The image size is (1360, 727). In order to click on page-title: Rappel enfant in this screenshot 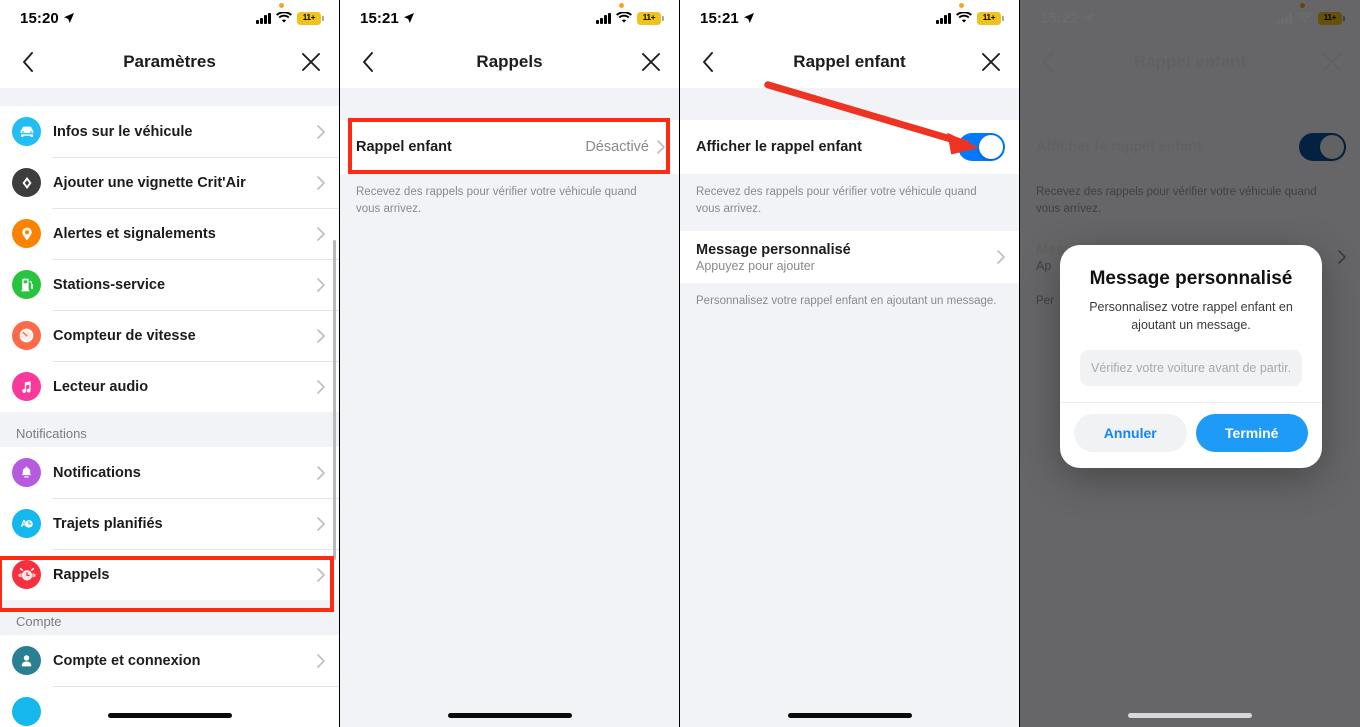, I will do `click(849, 61)`.